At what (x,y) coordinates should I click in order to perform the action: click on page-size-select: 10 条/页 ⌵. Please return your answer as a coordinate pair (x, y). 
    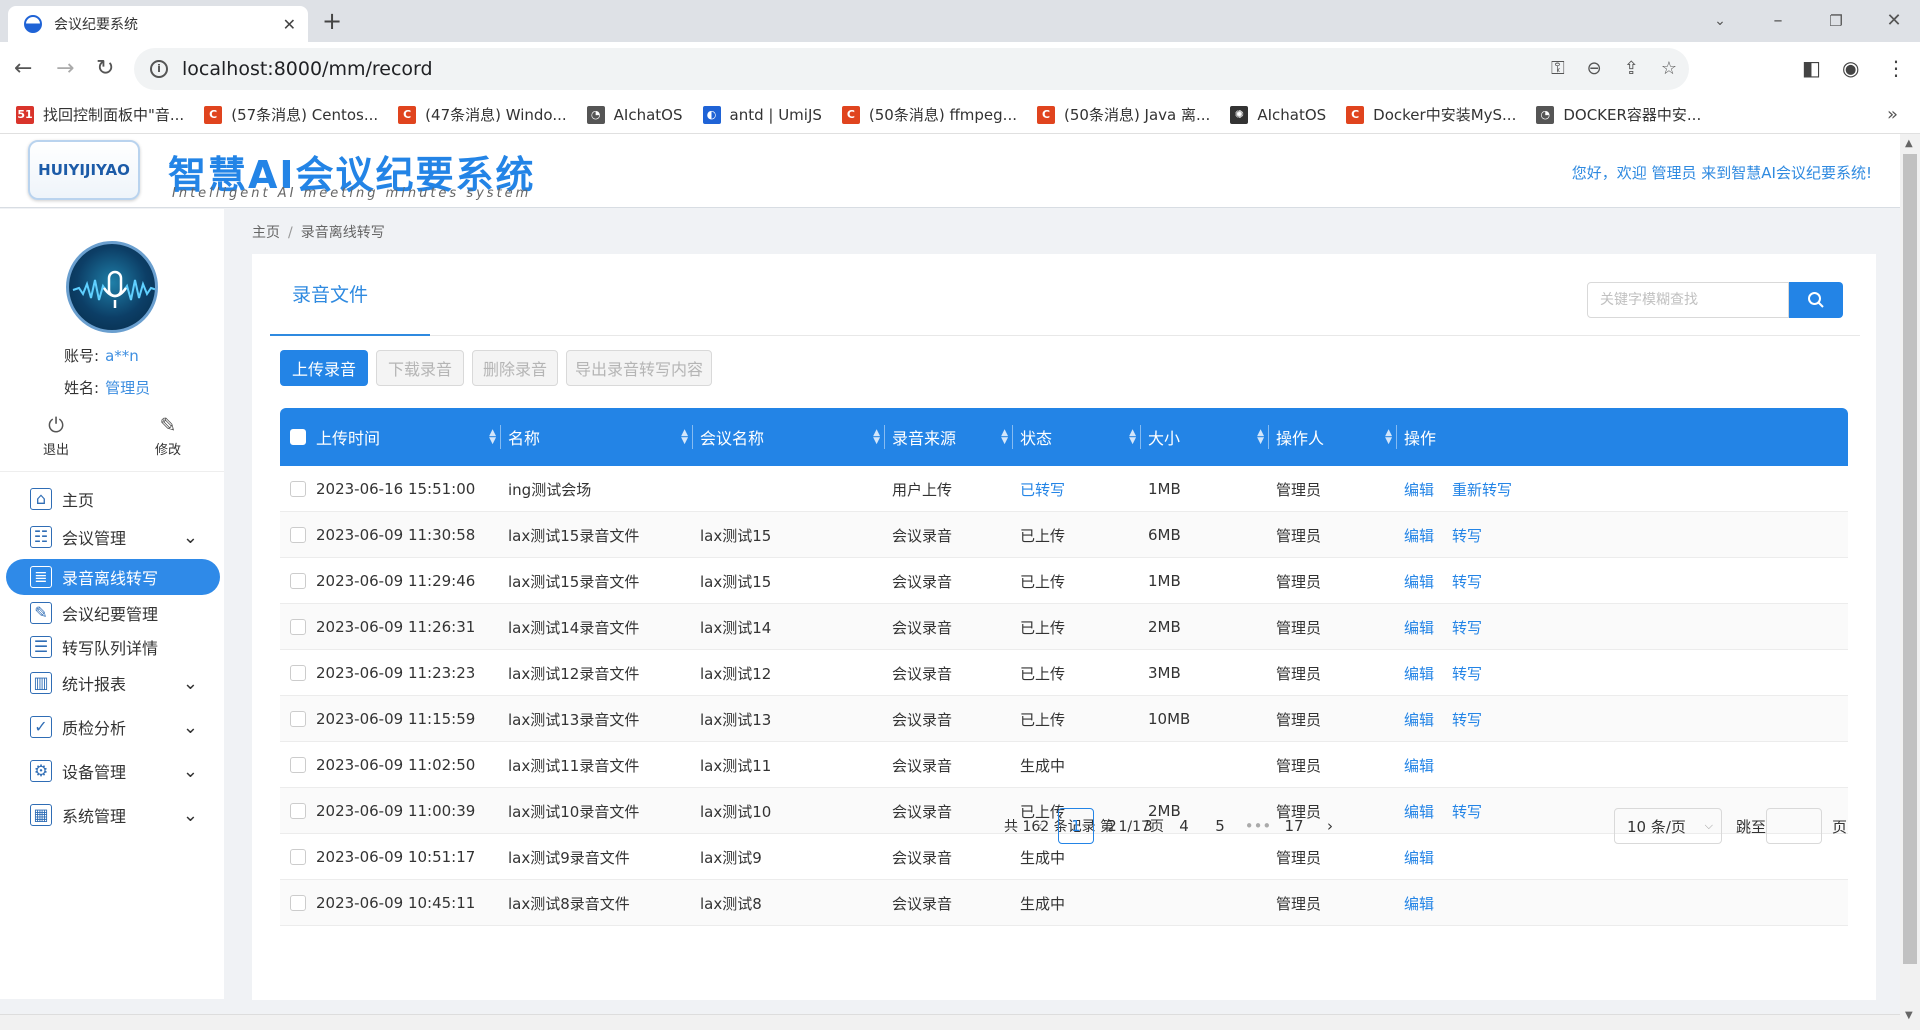
    Looking at the image, I should click on (1668, 826).